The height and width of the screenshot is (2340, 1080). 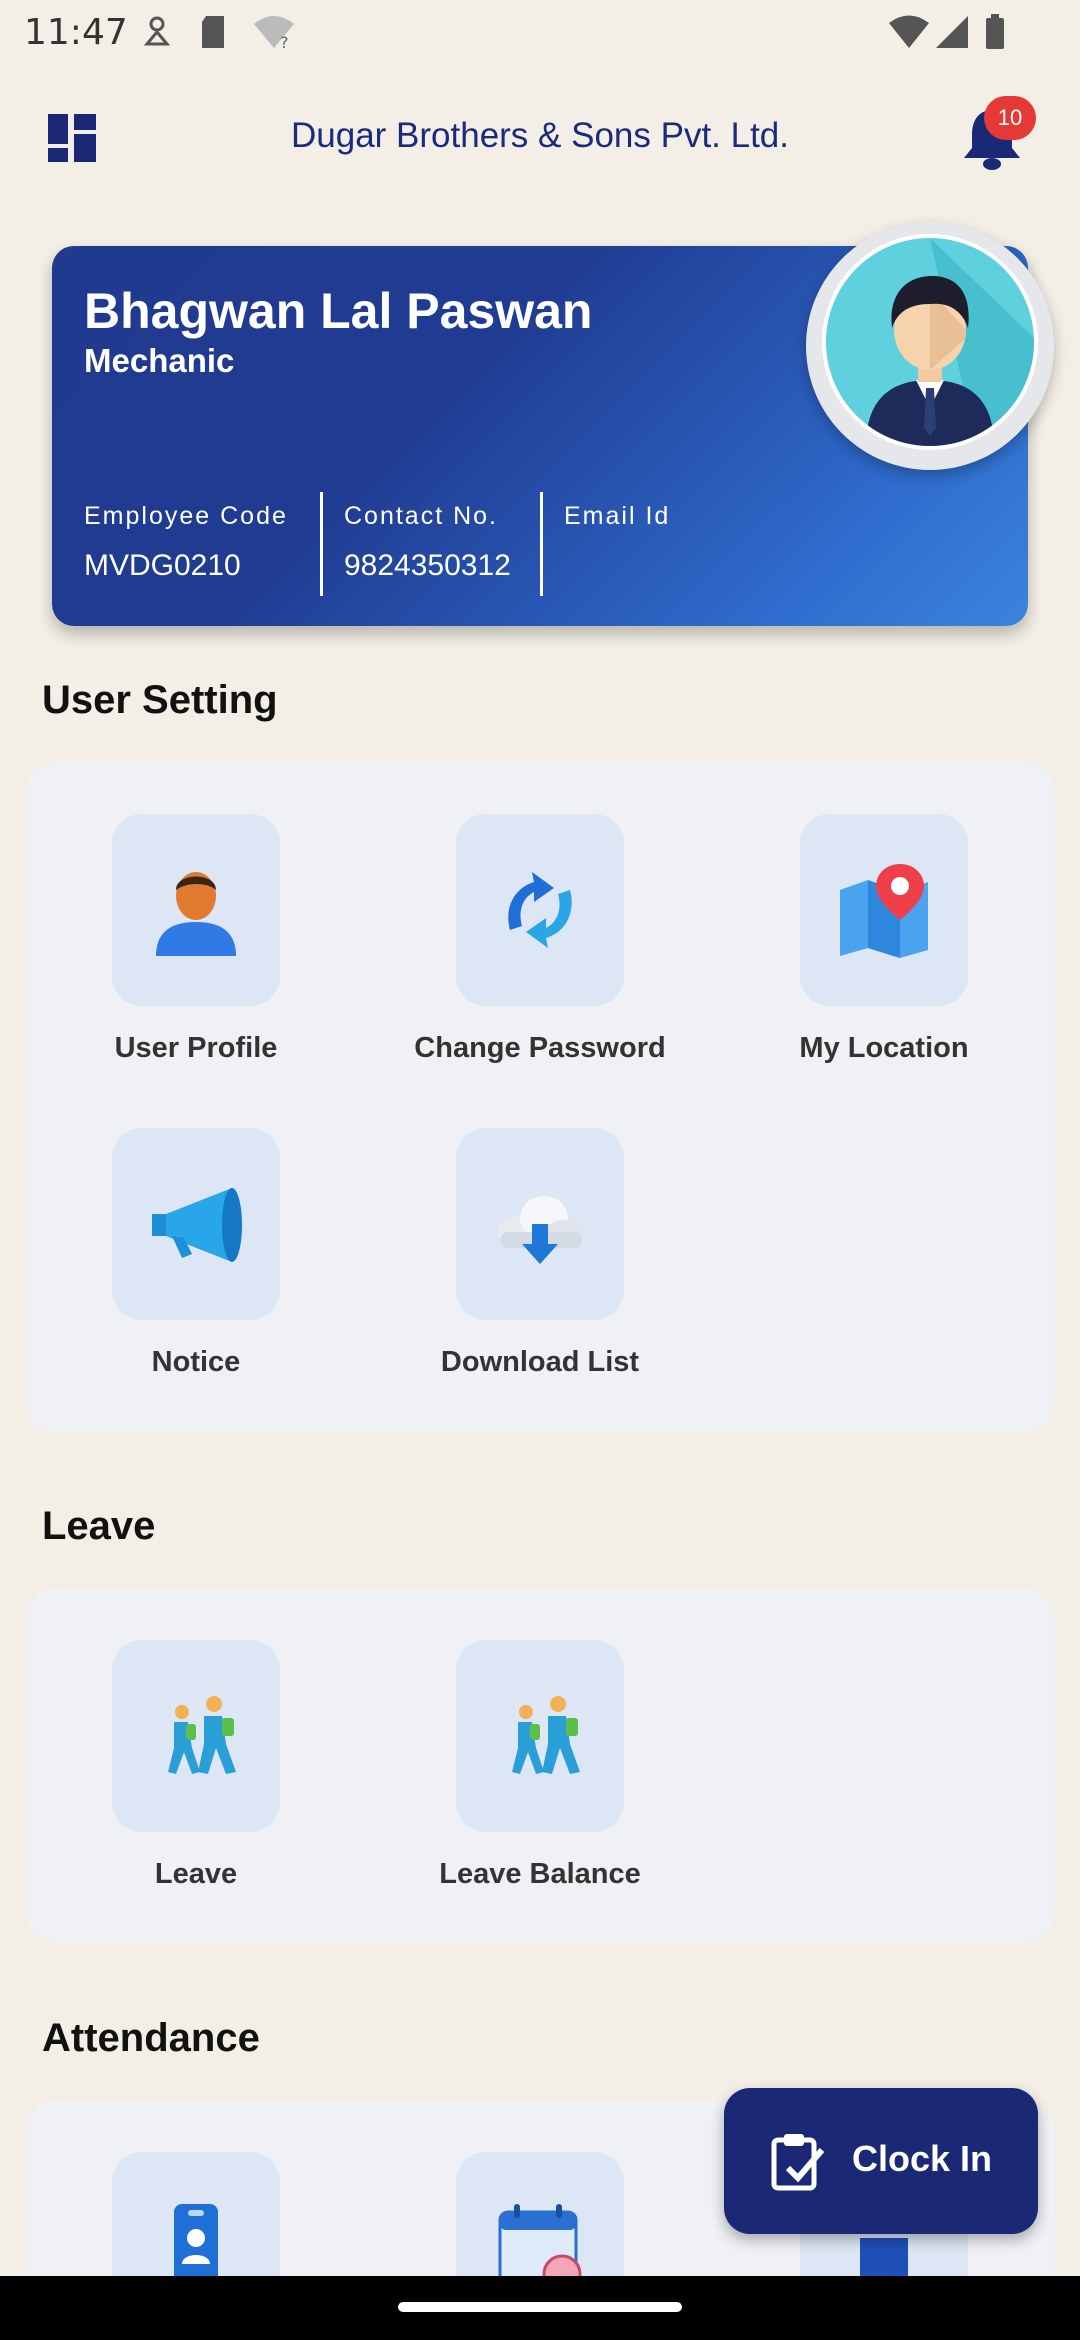 I want to click on tile-leave: Leave, so click(x=196, y=1765).